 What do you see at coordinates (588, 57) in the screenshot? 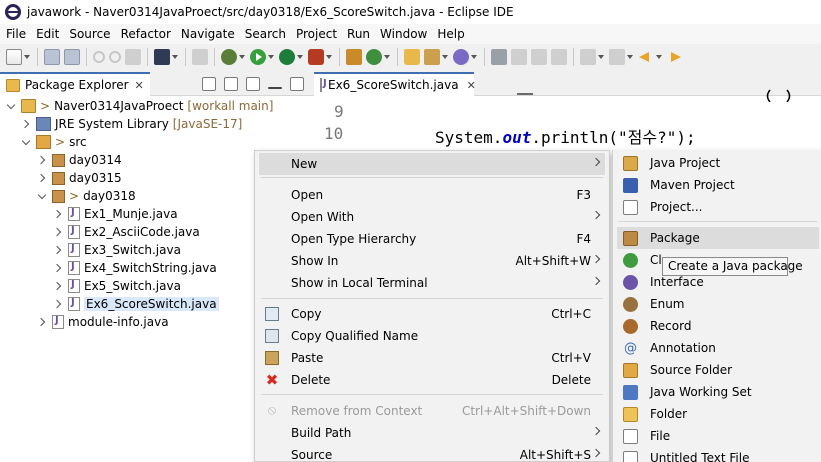
I see `next-annotation-icon` at bounding box center [588, 57].